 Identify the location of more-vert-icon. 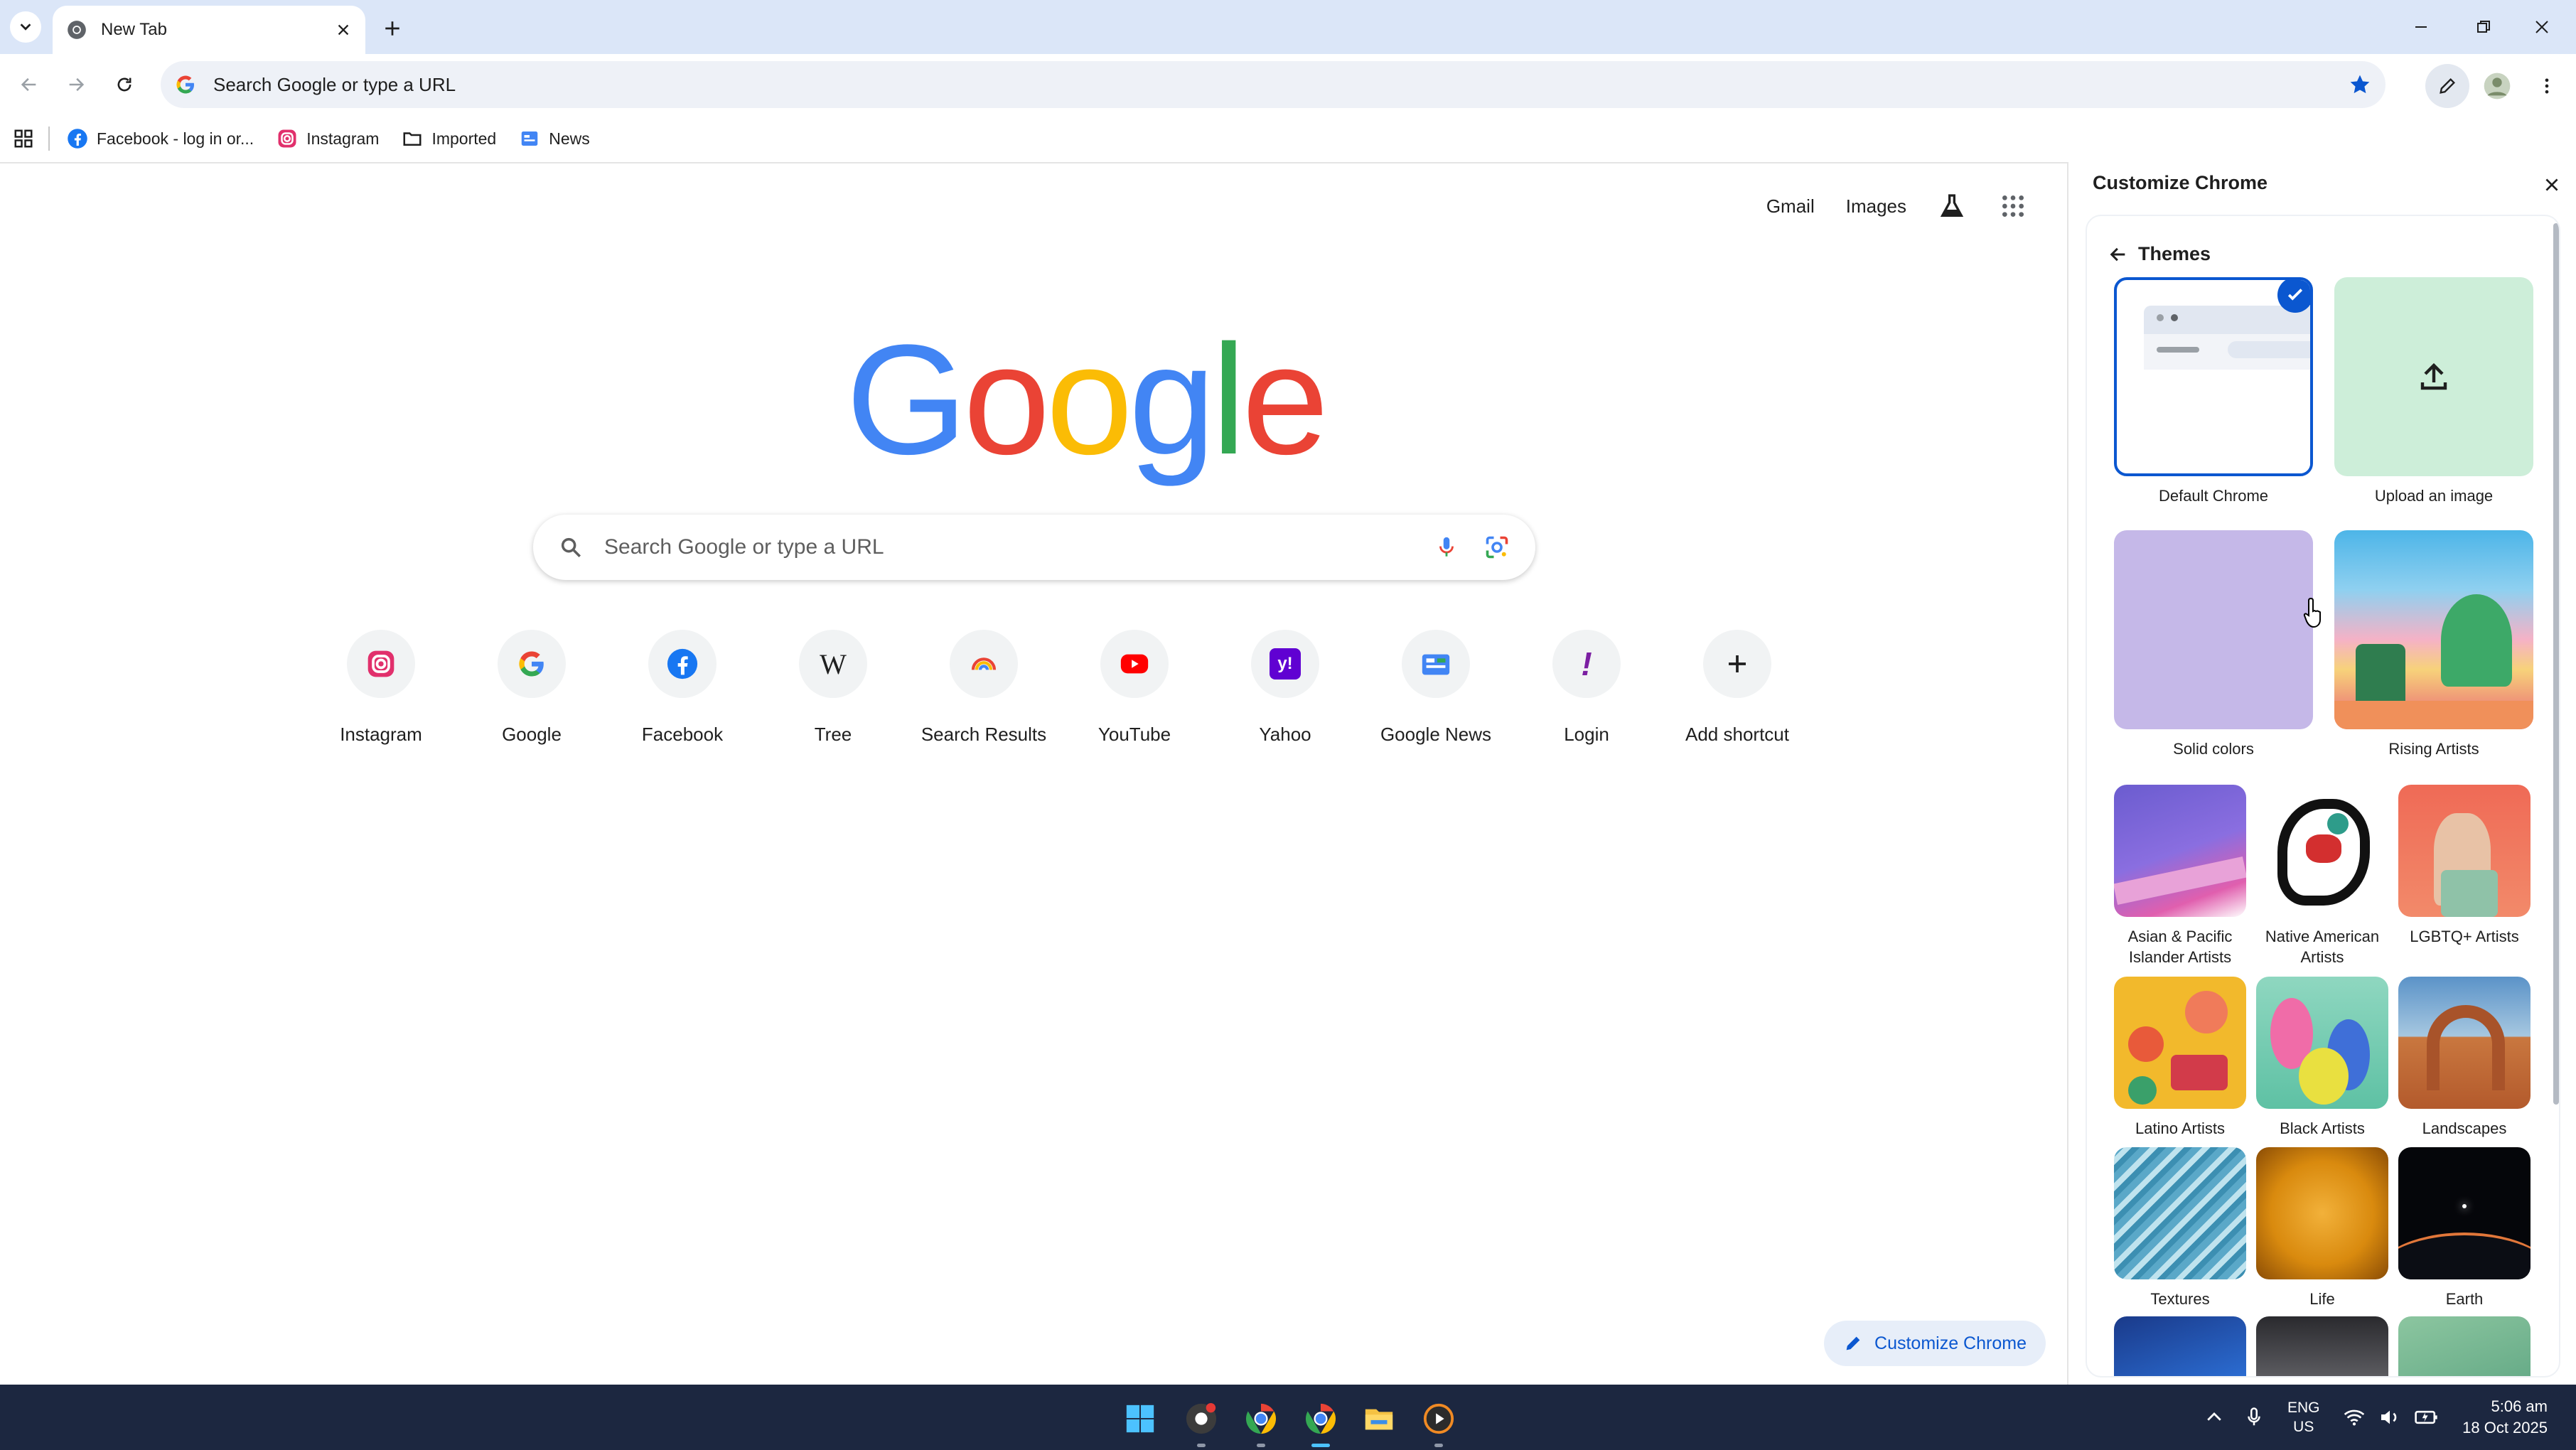
(2547, 86).